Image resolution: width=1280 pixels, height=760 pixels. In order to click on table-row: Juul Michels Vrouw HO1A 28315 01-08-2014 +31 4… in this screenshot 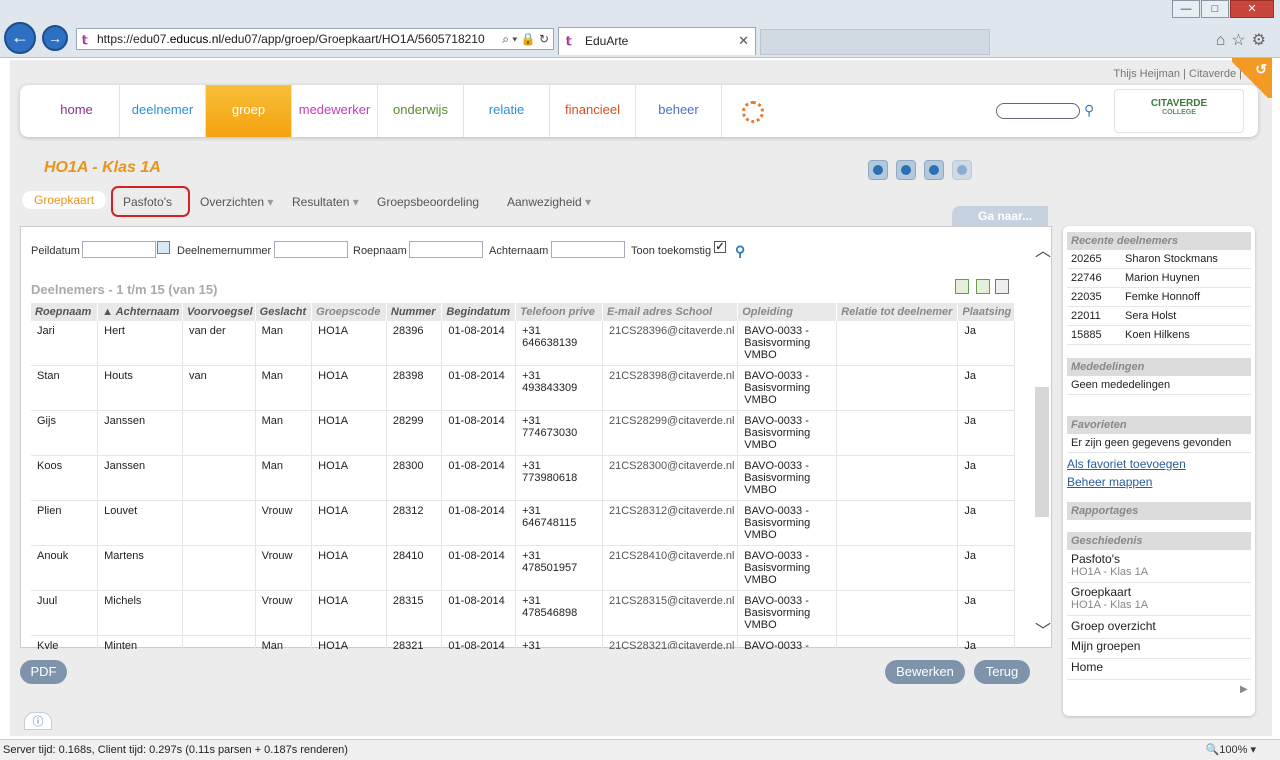, I will do `click(523, 613)`.